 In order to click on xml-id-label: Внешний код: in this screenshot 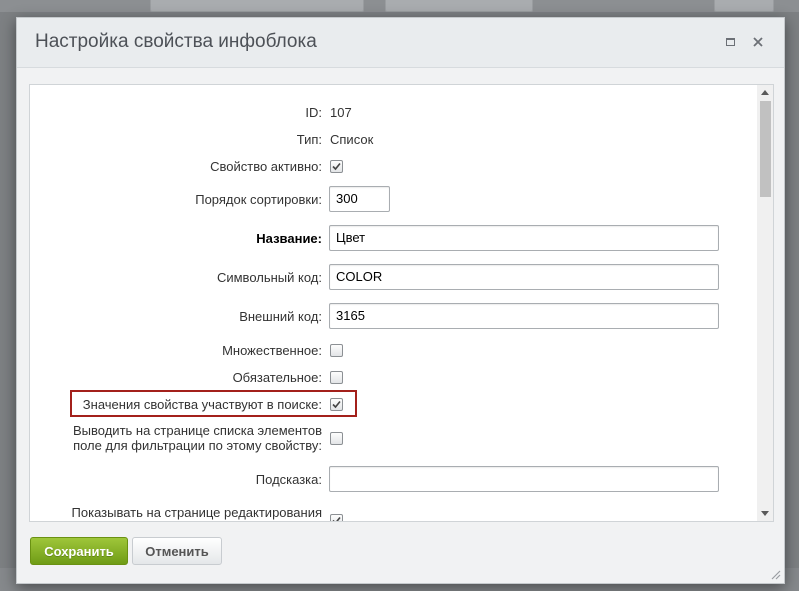, I will do `click(280, 316)`.